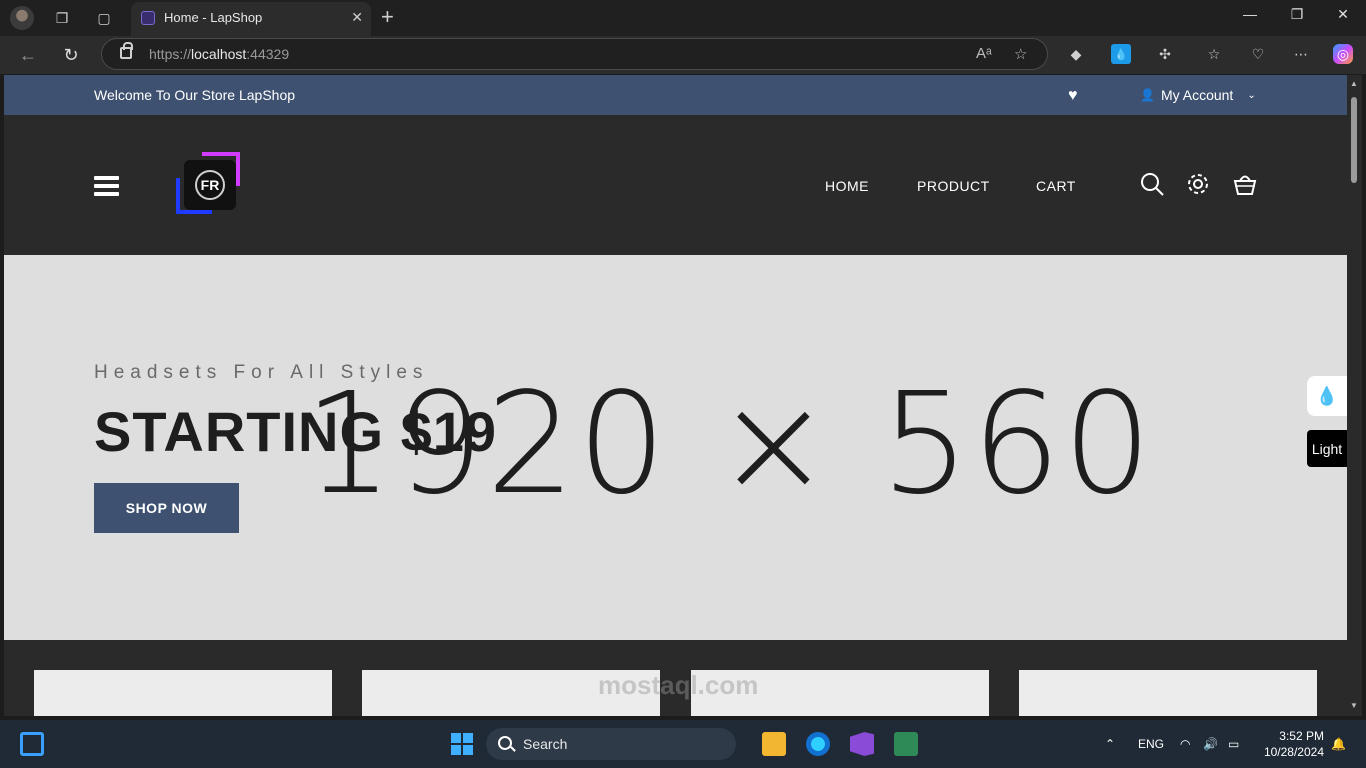 The width and height of the screenshot is (1366, 768). What do you see at coordinates (906, 744) in the screenshot?
I see `app-tool-icon` at bounding box center [906, 744].